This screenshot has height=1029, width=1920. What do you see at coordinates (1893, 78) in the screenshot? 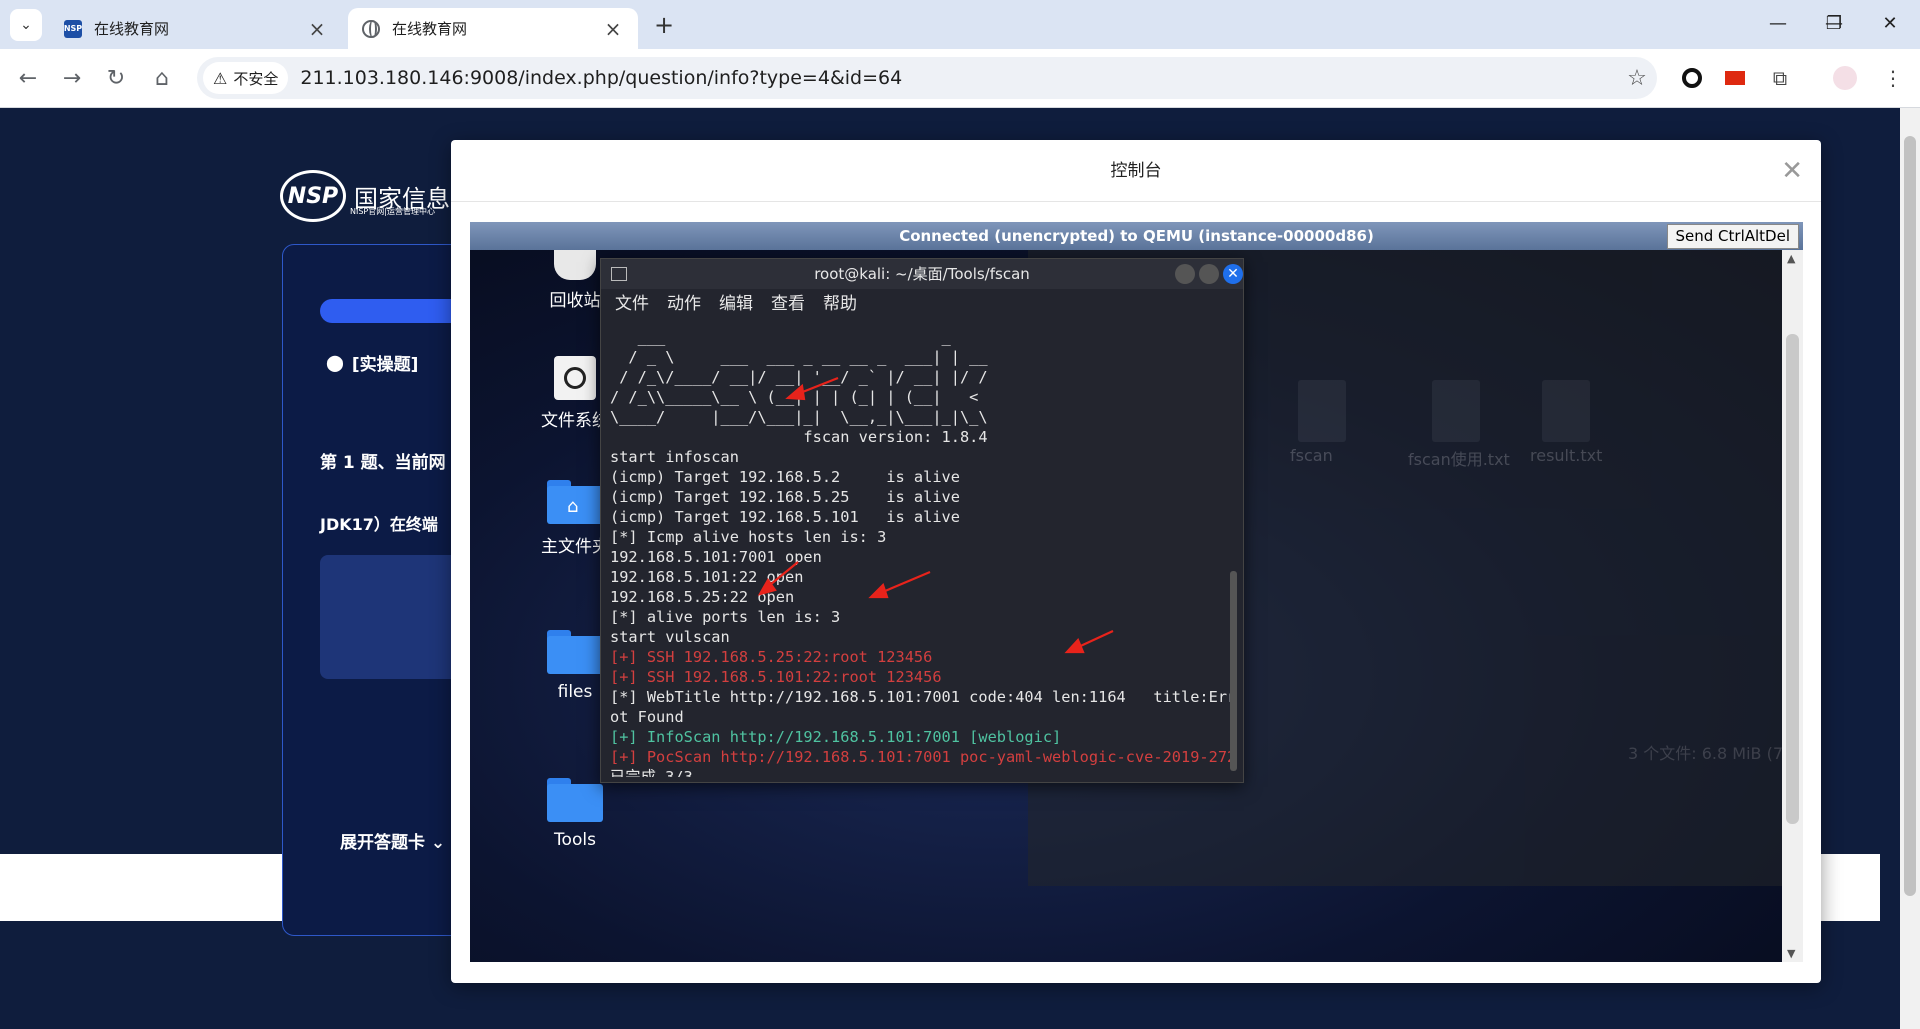
I see `menu-kebab-icon: ⋮` at bounding box center [1893, 78].